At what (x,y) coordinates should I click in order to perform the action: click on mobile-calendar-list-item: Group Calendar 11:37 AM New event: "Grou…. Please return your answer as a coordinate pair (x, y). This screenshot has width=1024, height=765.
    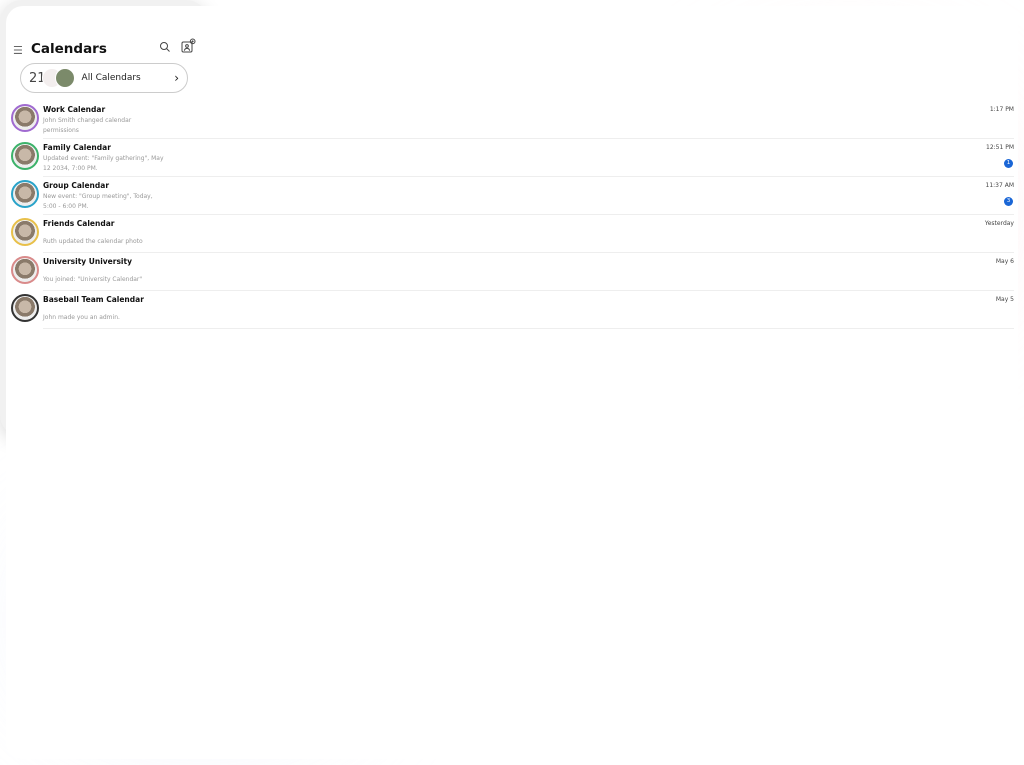
    Looking at the image, I should click on (512, 196).